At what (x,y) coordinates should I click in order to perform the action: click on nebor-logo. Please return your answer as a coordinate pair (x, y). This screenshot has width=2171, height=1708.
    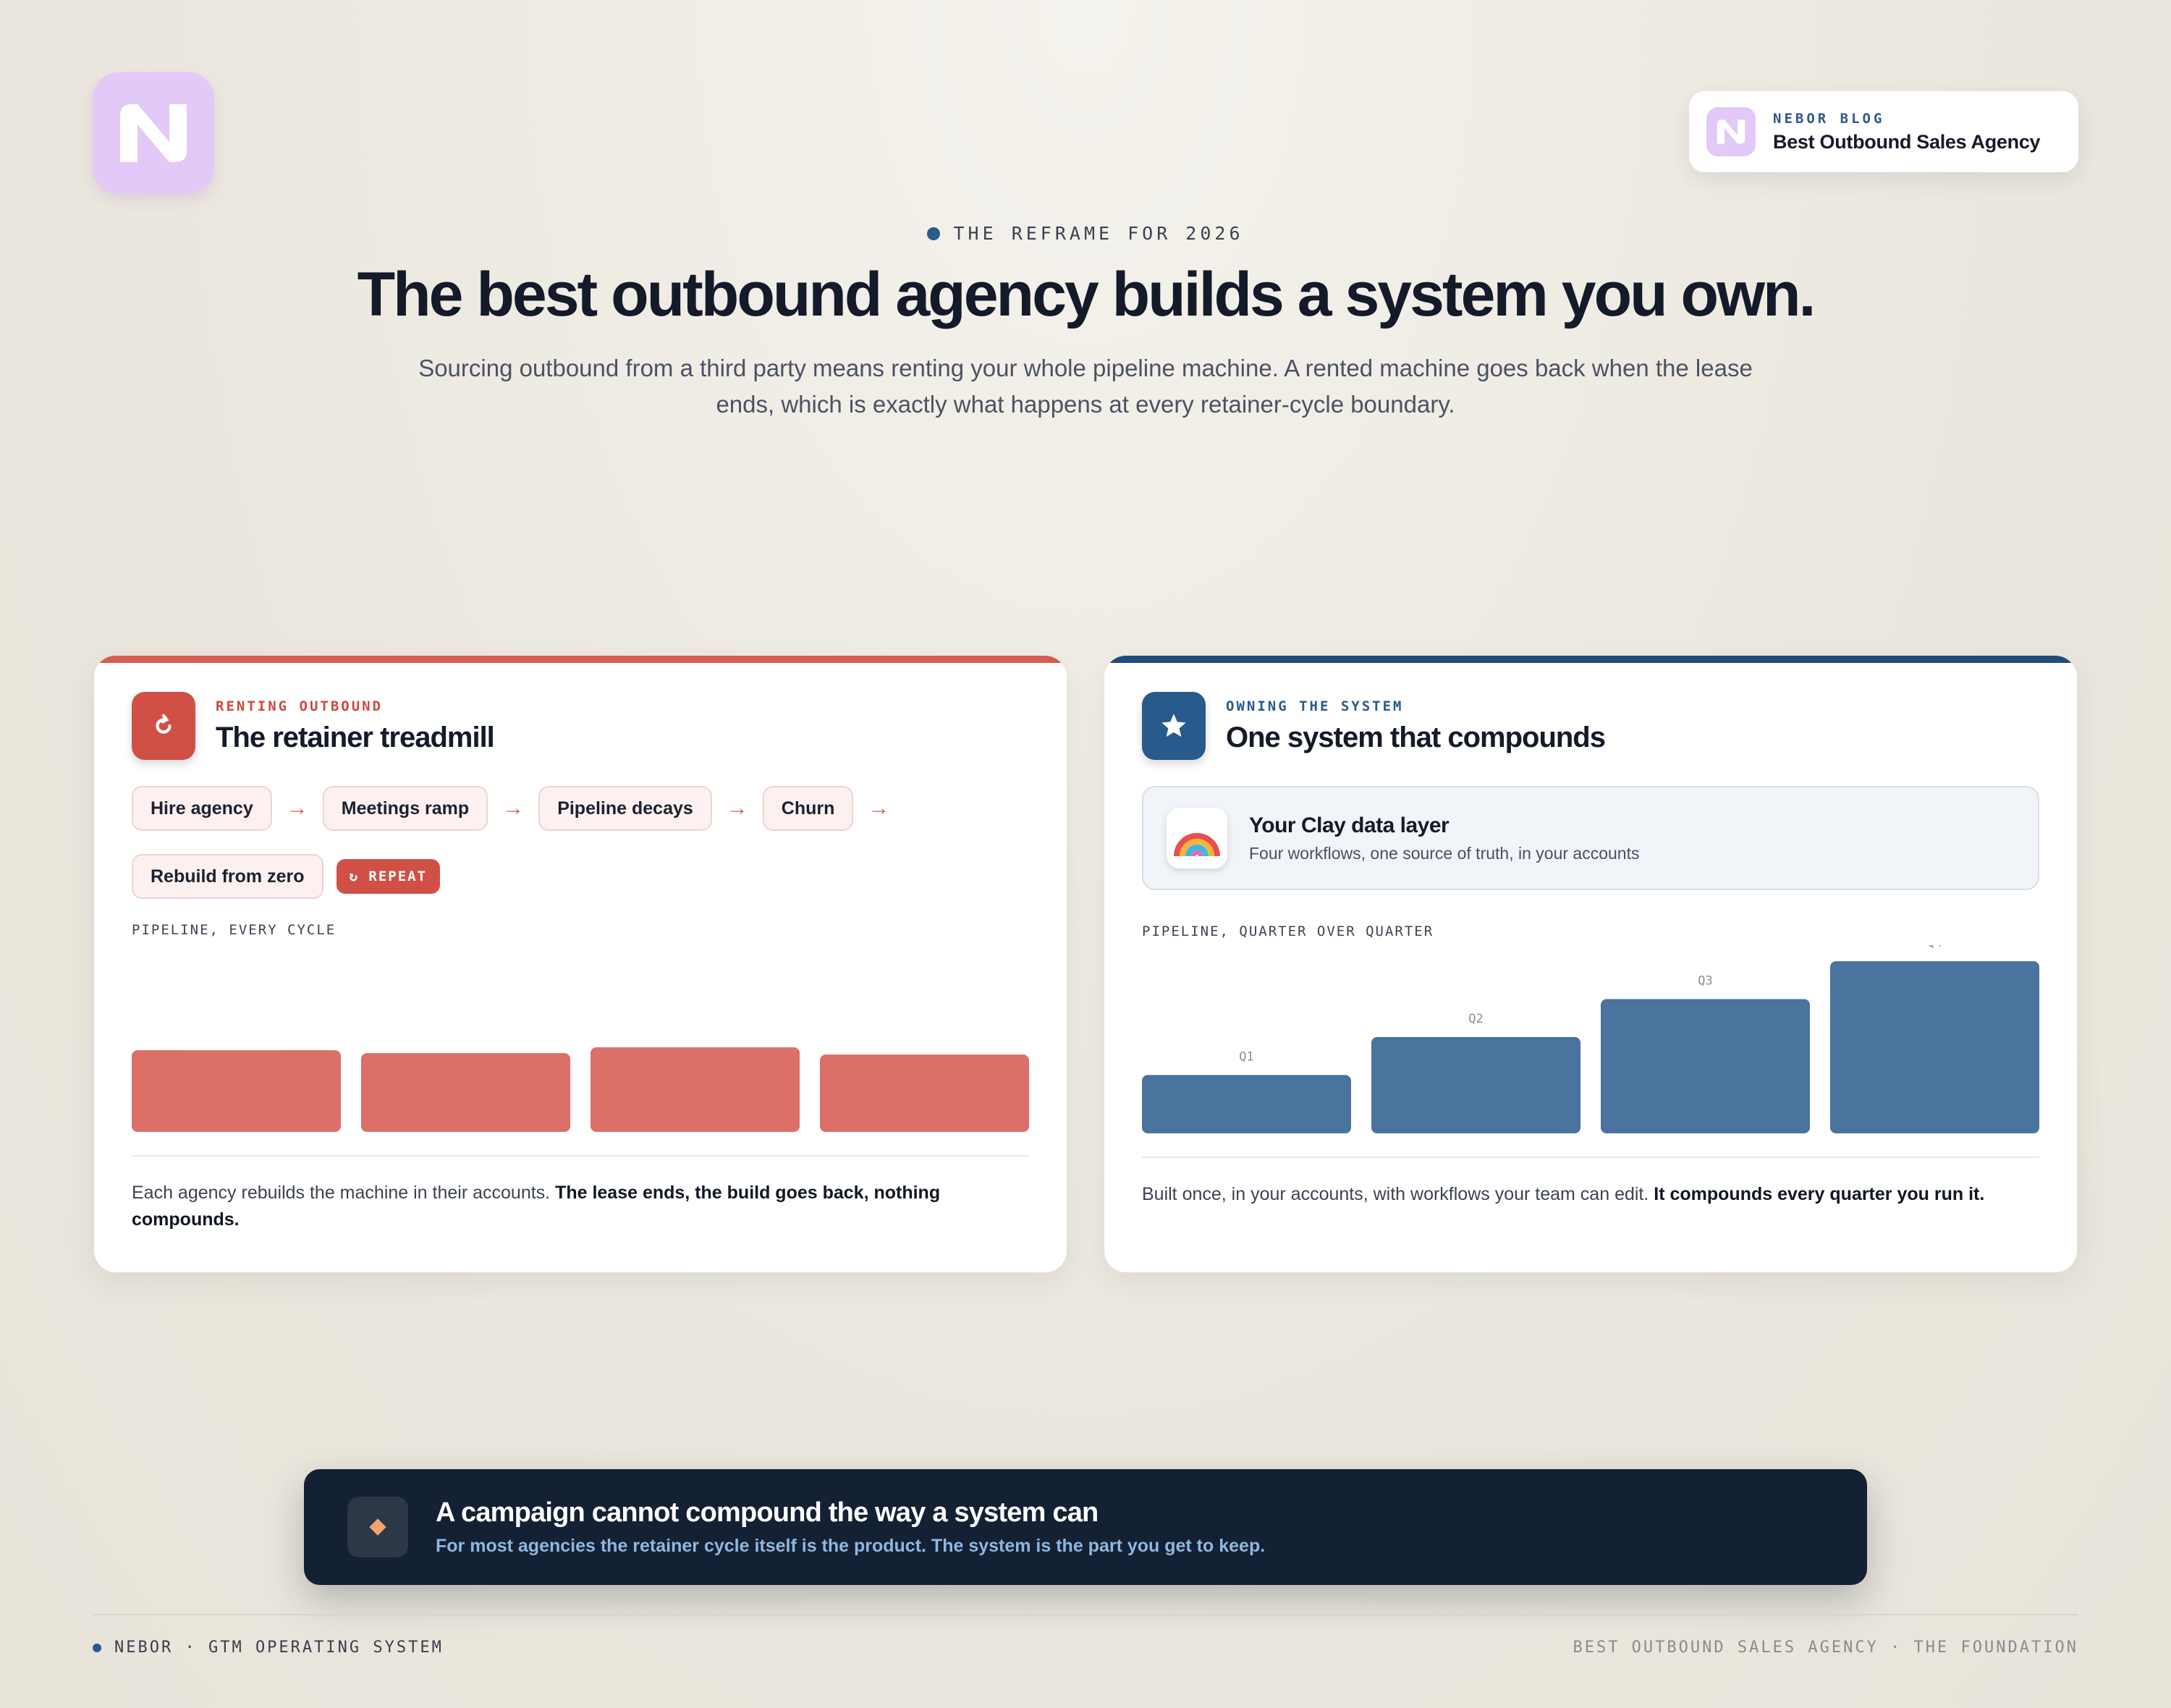
    Looking at the image, I should click on (154, 133).